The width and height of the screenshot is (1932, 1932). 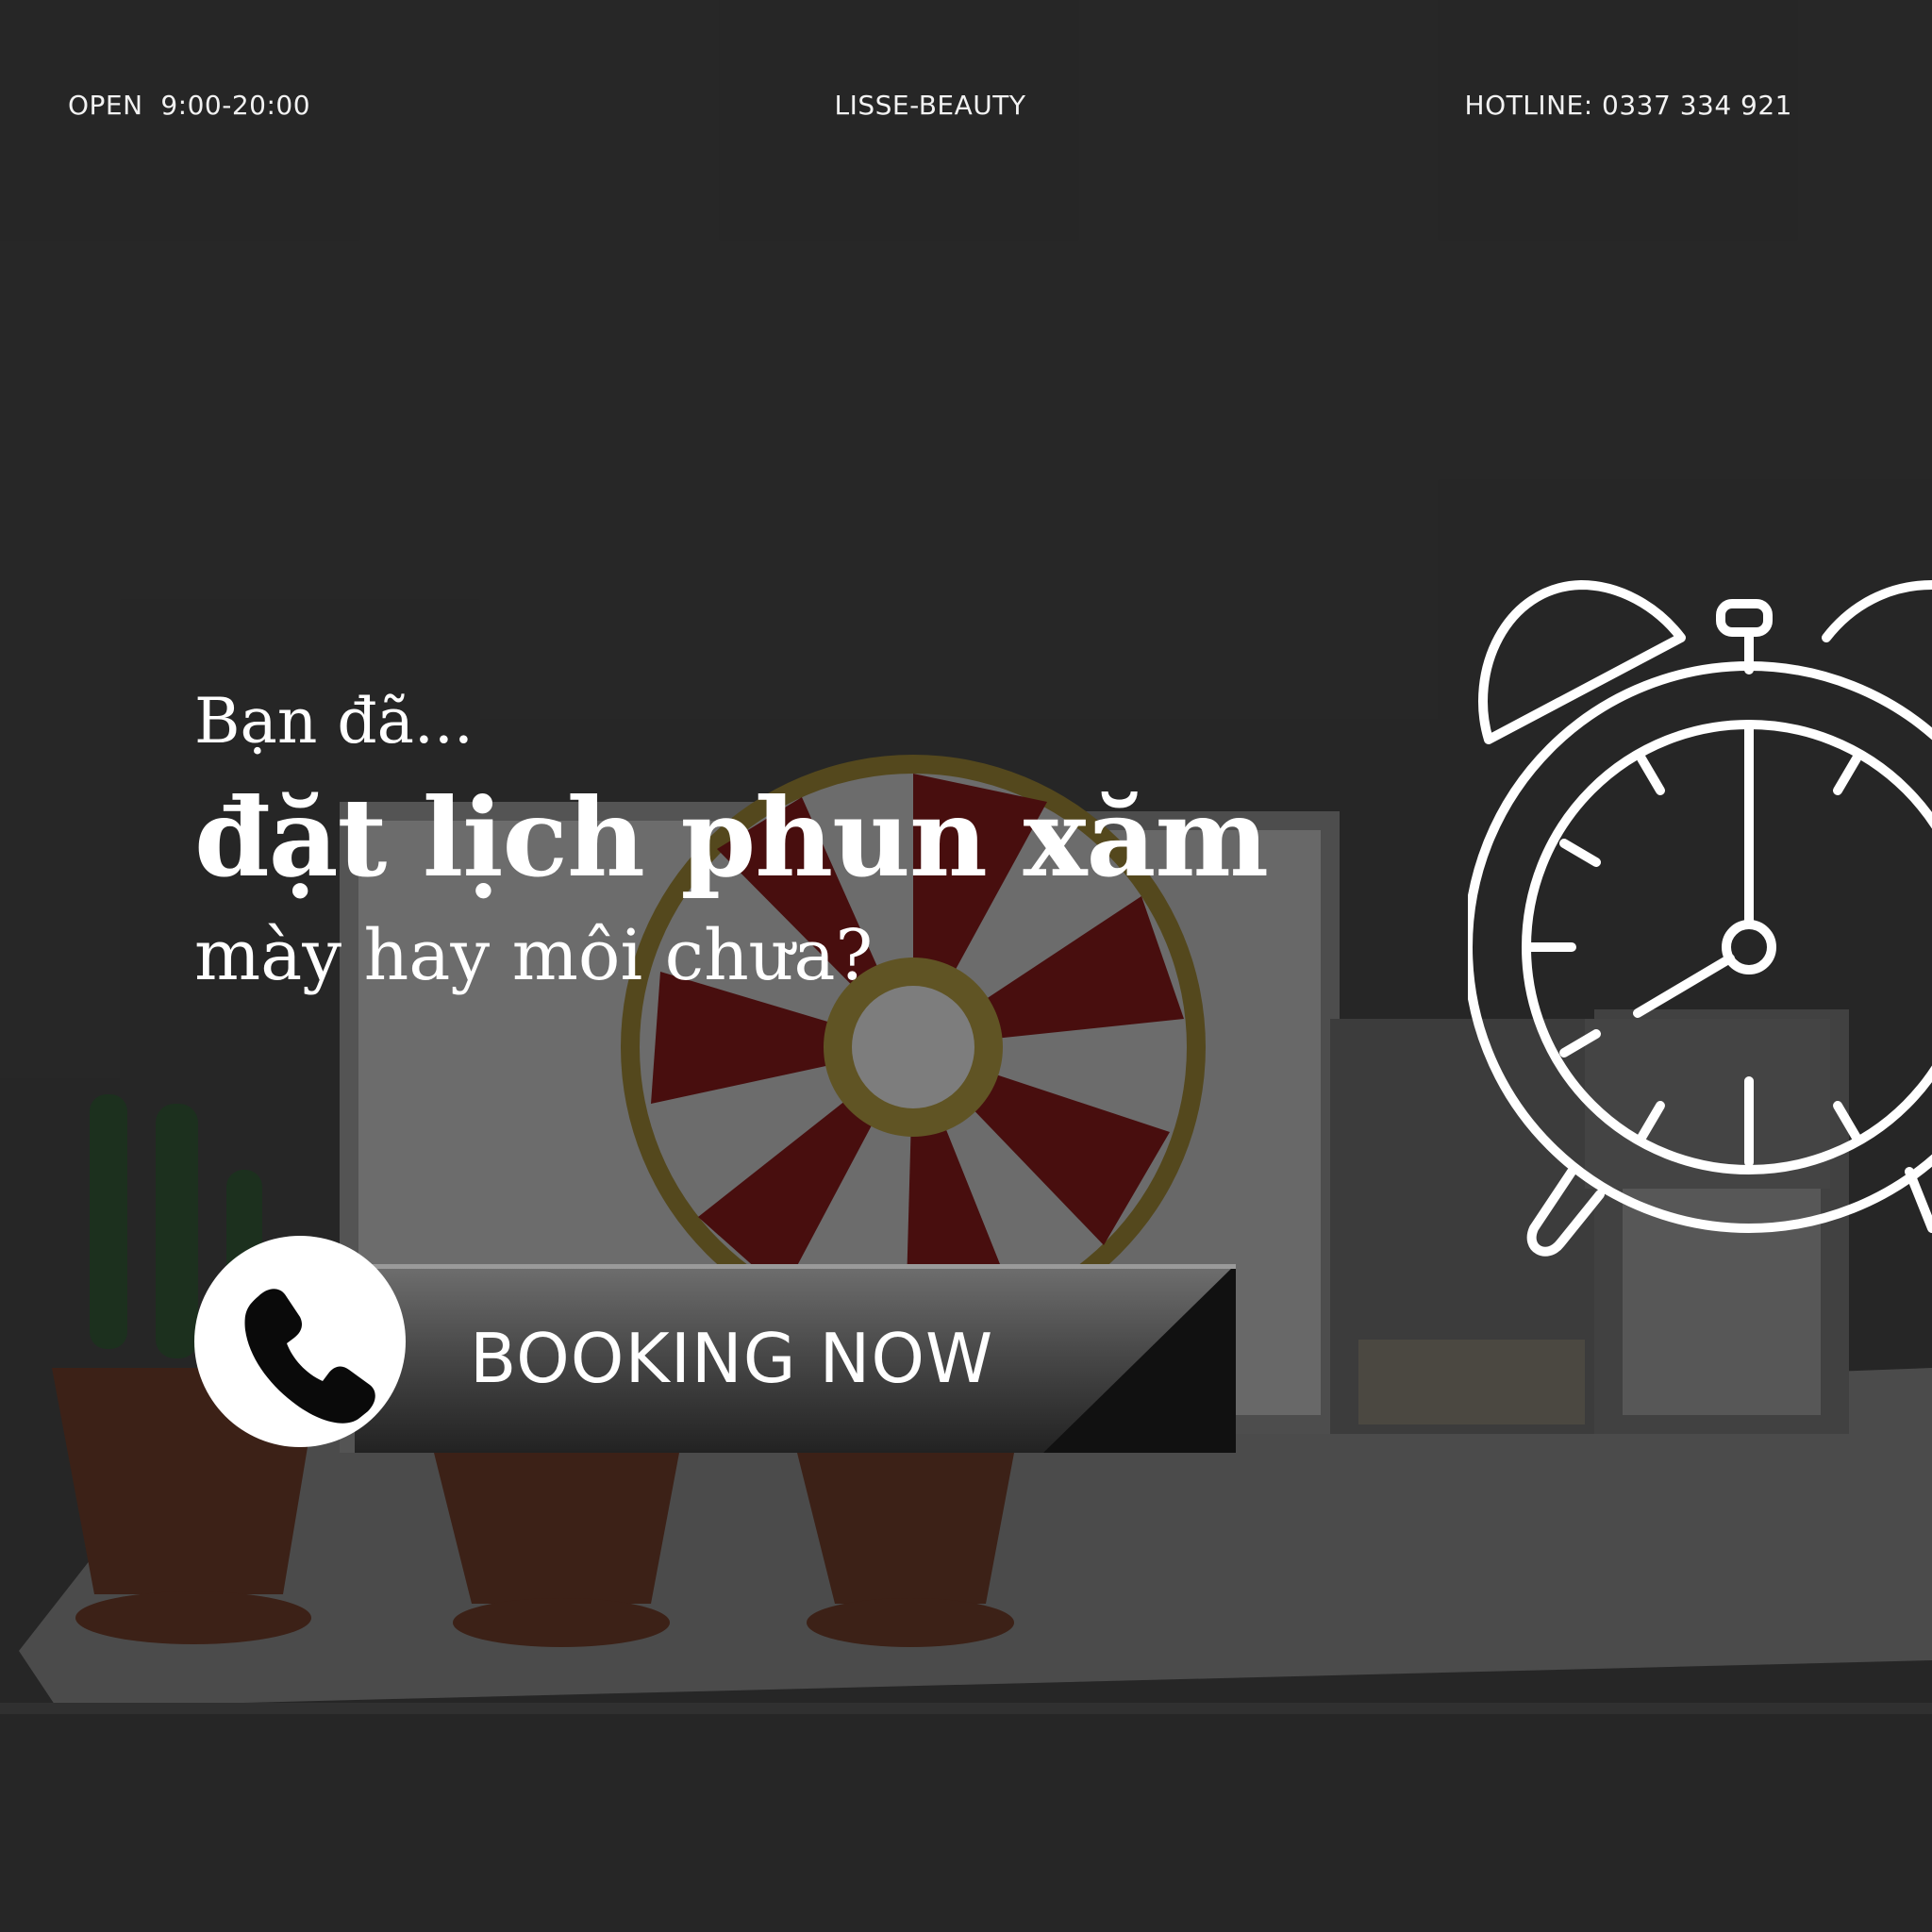 What do you see at coordinates (534, 956) in the screenshot?
I see `headline-sub: mày hay môi chưa?` at bounding box center [534, 956].